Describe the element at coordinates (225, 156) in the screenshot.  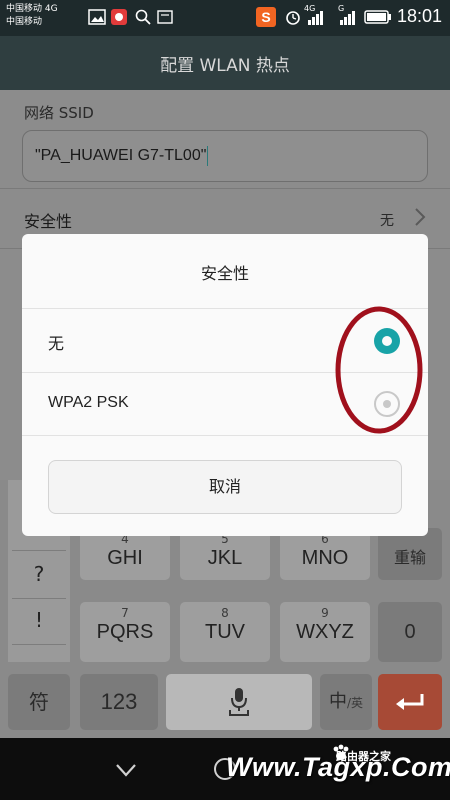
I see `ssid-input: "PA_HUAWEI G7-TL00"` at that location.